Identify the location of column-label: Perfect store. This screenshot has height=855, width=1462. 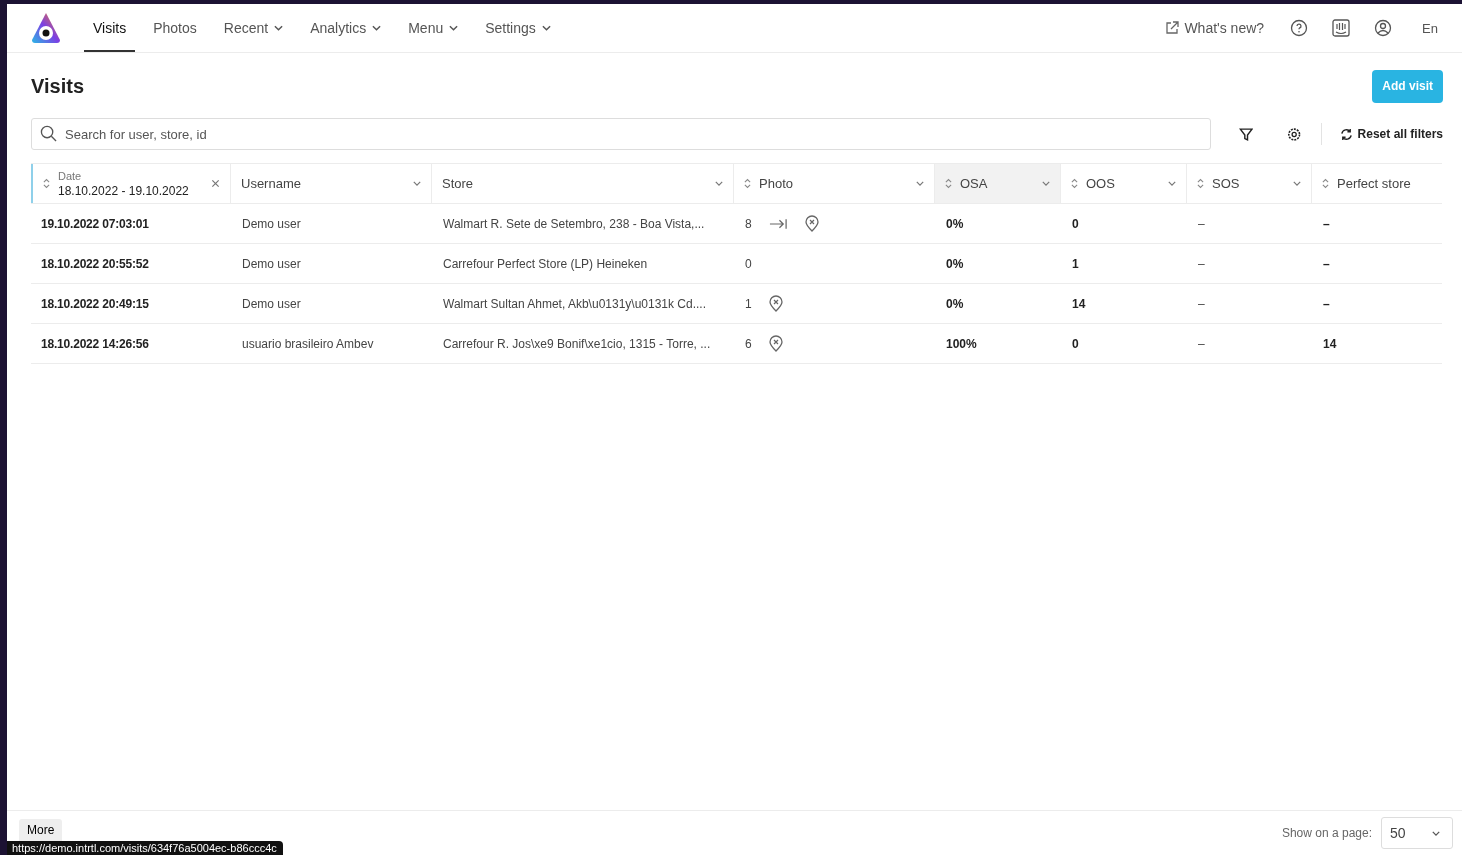
(1374, 183).